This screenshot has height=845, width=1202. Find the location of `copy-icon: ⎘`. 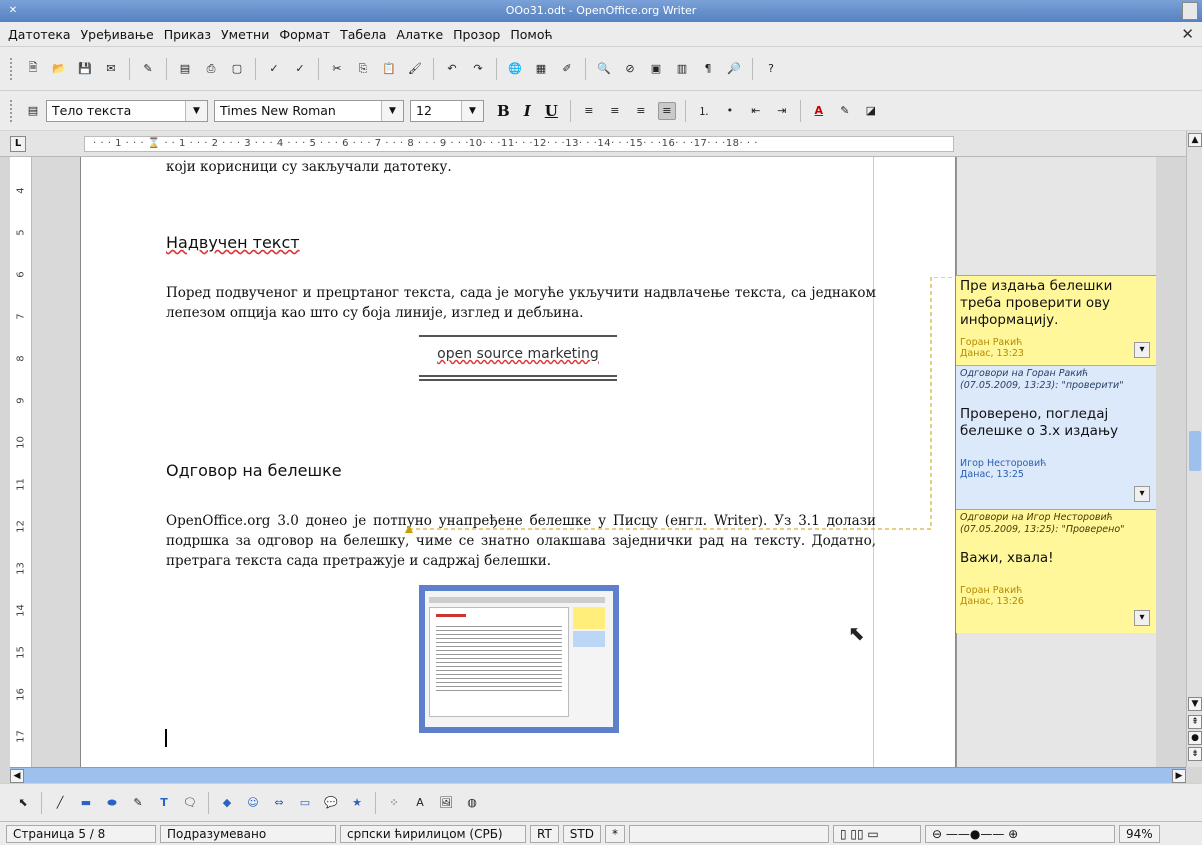

copy-icon: ⎘ is located at coordinates (363, 69).